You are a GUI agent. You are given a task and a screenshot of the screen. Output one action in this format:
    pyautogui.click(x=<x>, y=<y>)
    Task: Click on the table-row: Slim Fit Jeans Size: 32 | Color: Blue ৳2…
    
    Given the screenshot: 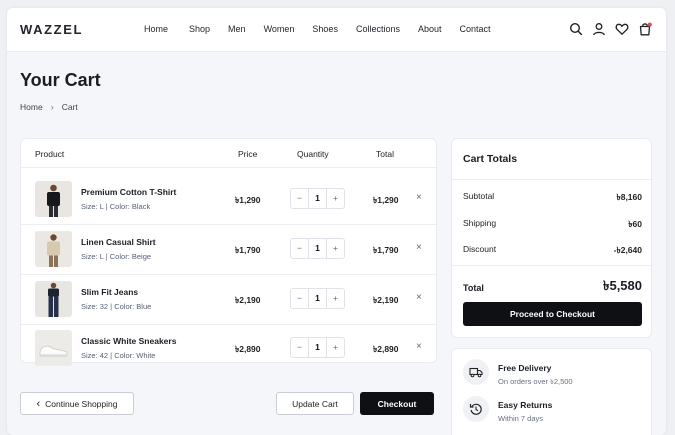 What is the action you would take?
    pyautogui.click(x=229, y=299)
    